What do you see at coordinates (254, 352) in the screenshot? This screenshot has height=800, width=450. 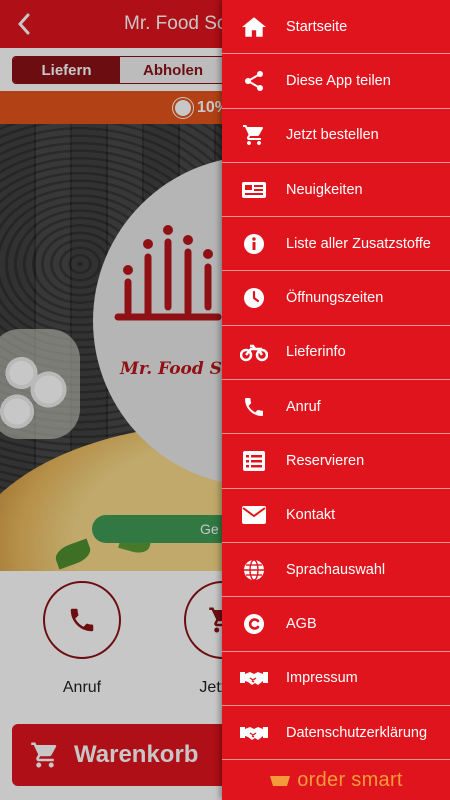 I see `motorcycle-icon` at bounding box center [254, 352].